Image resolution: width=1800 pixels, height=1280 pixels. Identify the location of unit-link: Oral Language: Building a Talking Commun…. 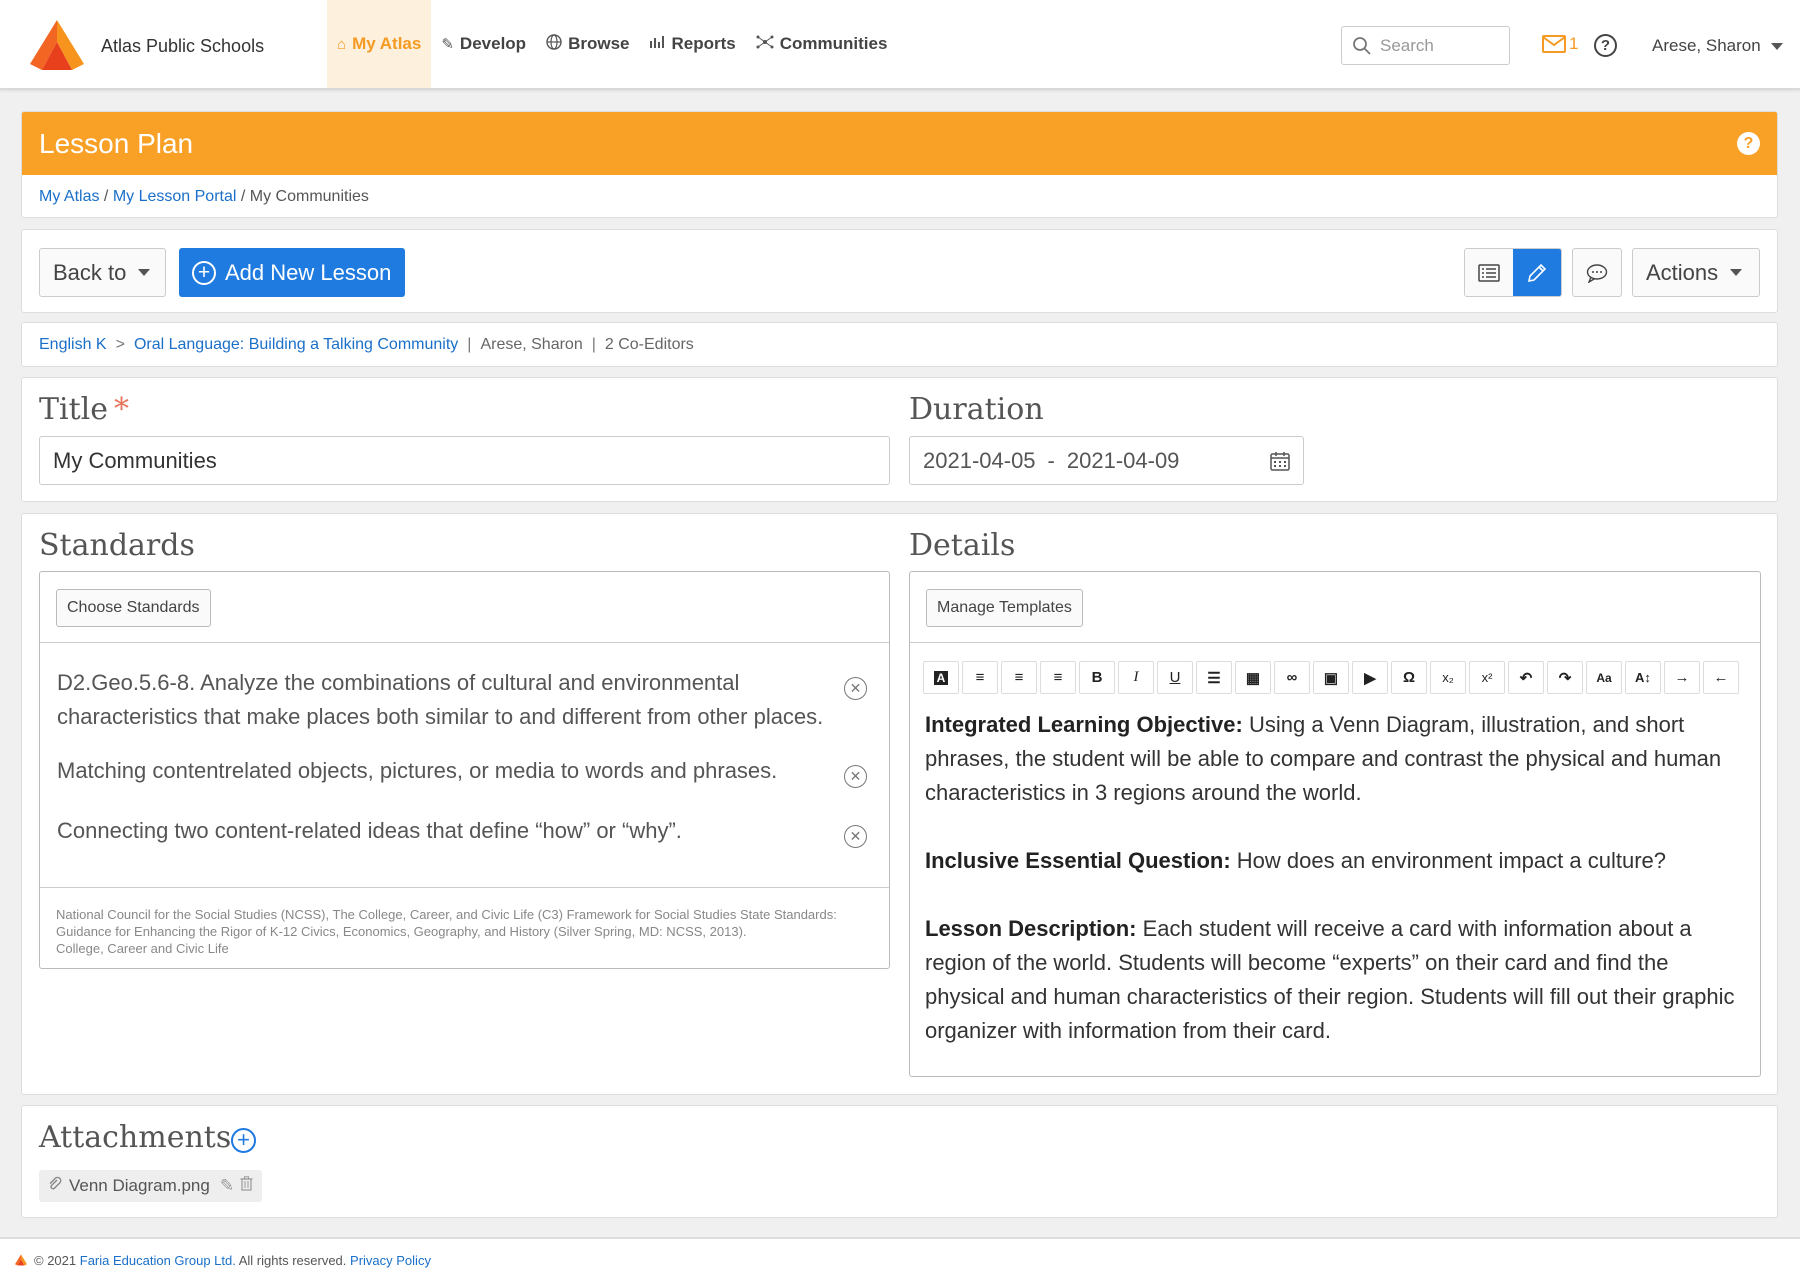
(296, 344).